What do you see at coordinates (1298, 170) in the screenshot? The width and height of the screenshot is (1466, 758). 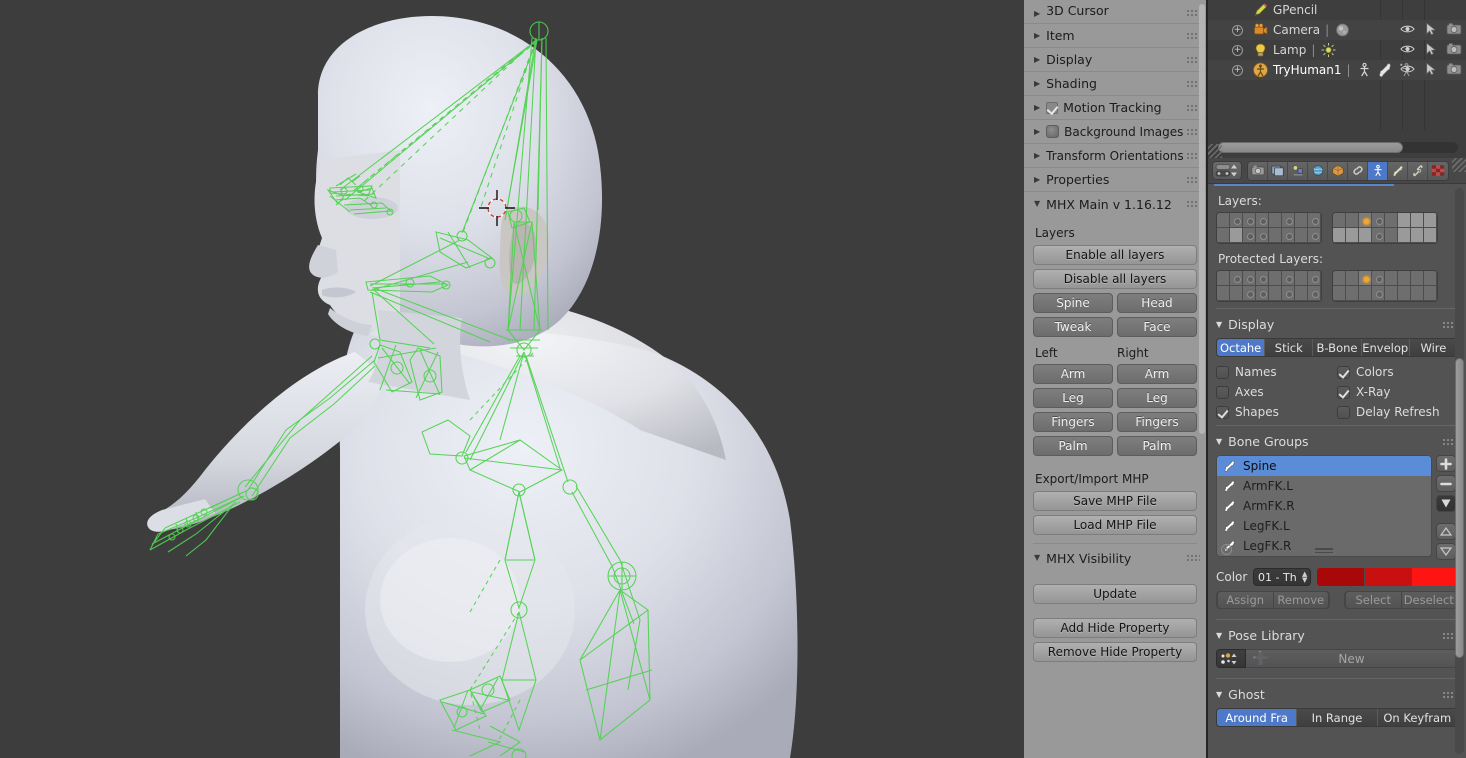 I see `scene-tab` at bounding box center [1298, 170].